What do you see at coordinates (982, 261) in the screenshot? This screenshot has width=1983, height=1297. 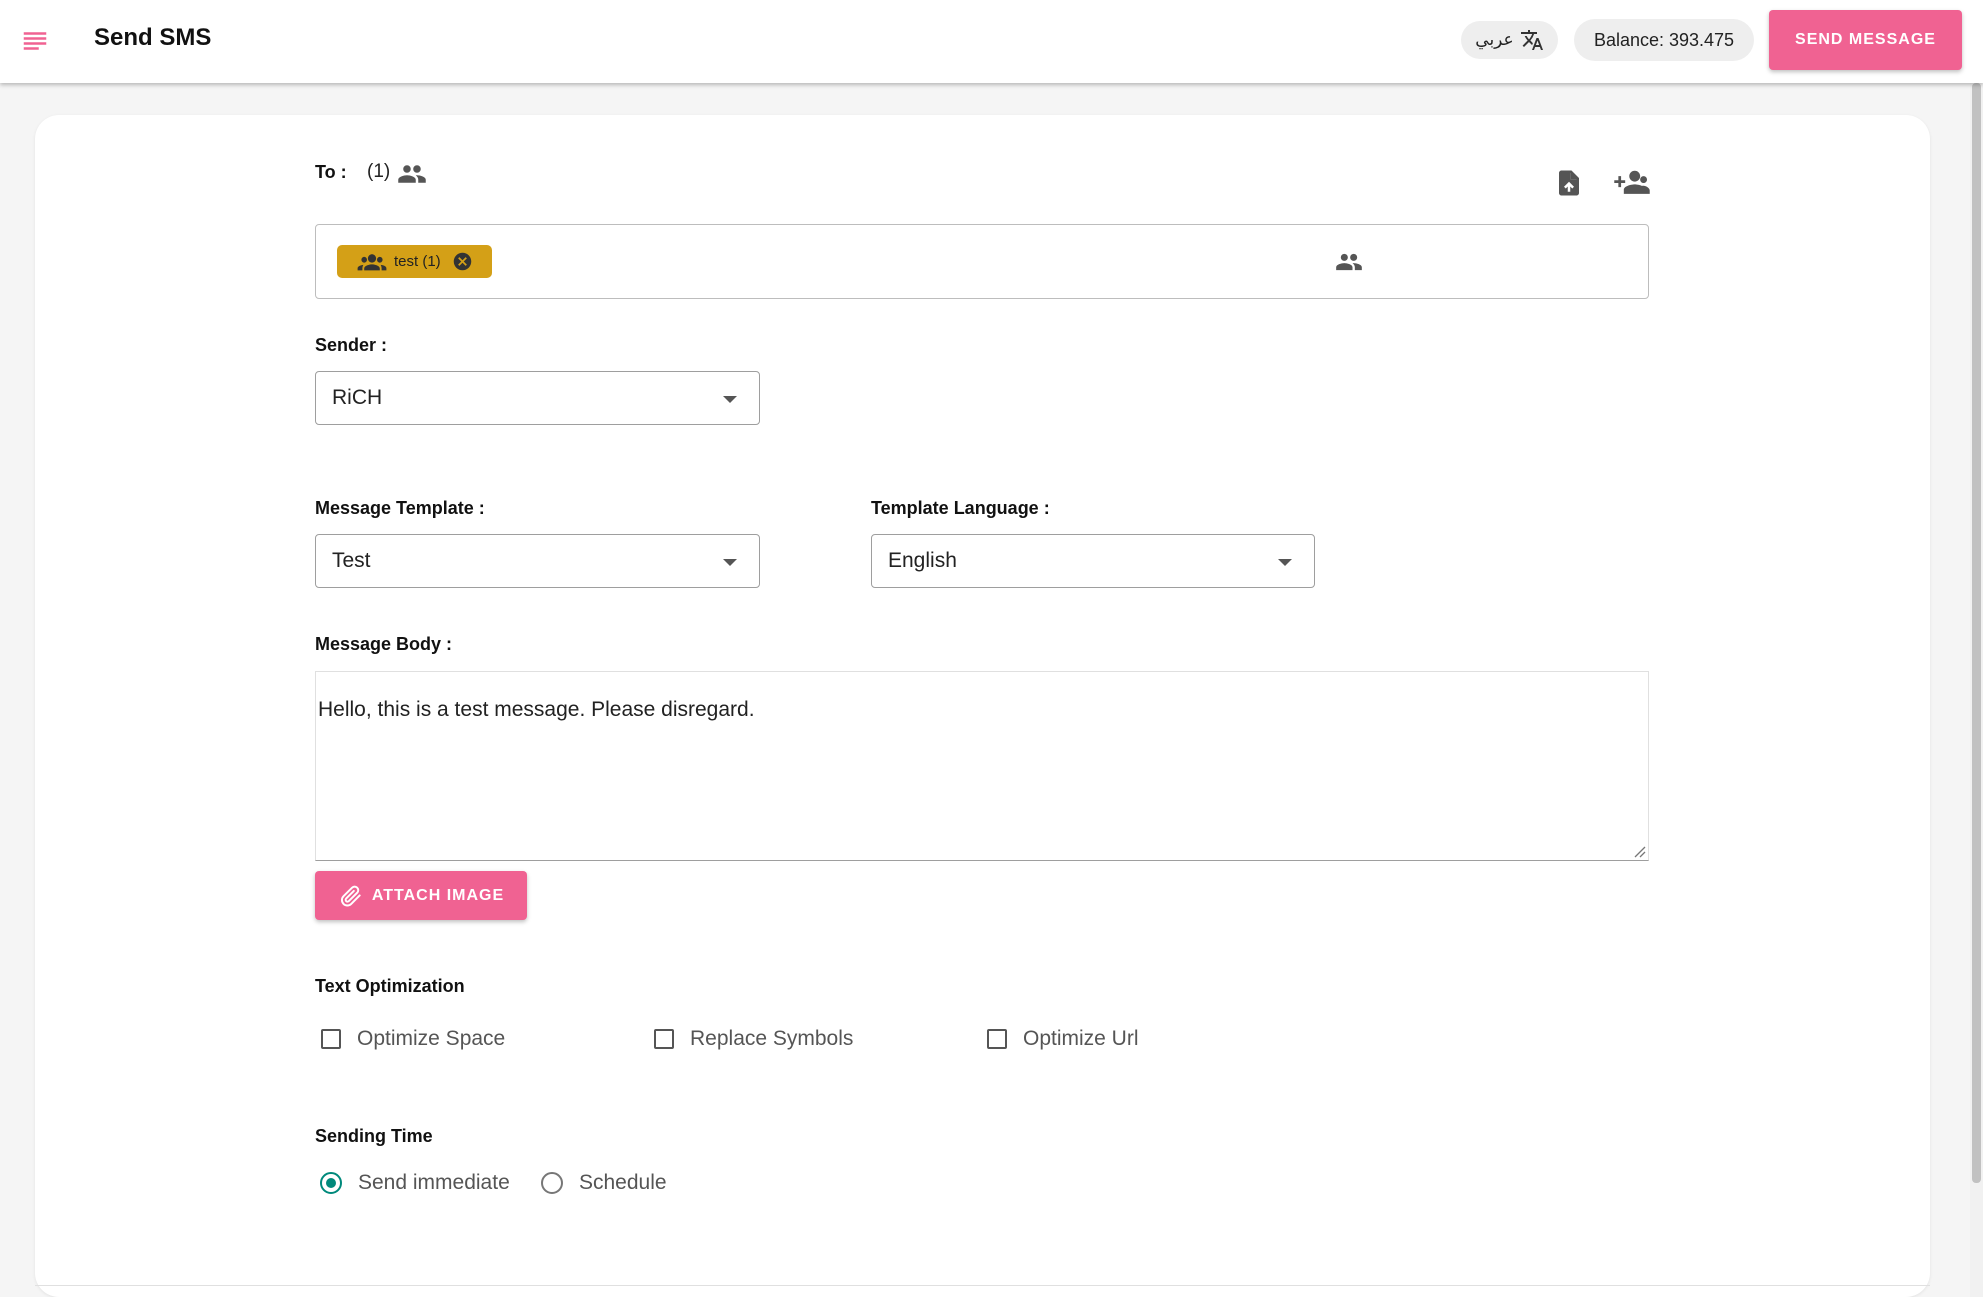 I see `recipients-input: test (1)` at bounding box center [982, 261].